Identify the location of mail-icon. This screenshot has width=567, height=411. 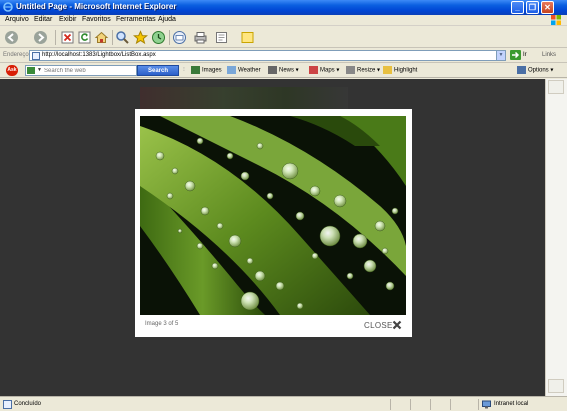
(179, 37).